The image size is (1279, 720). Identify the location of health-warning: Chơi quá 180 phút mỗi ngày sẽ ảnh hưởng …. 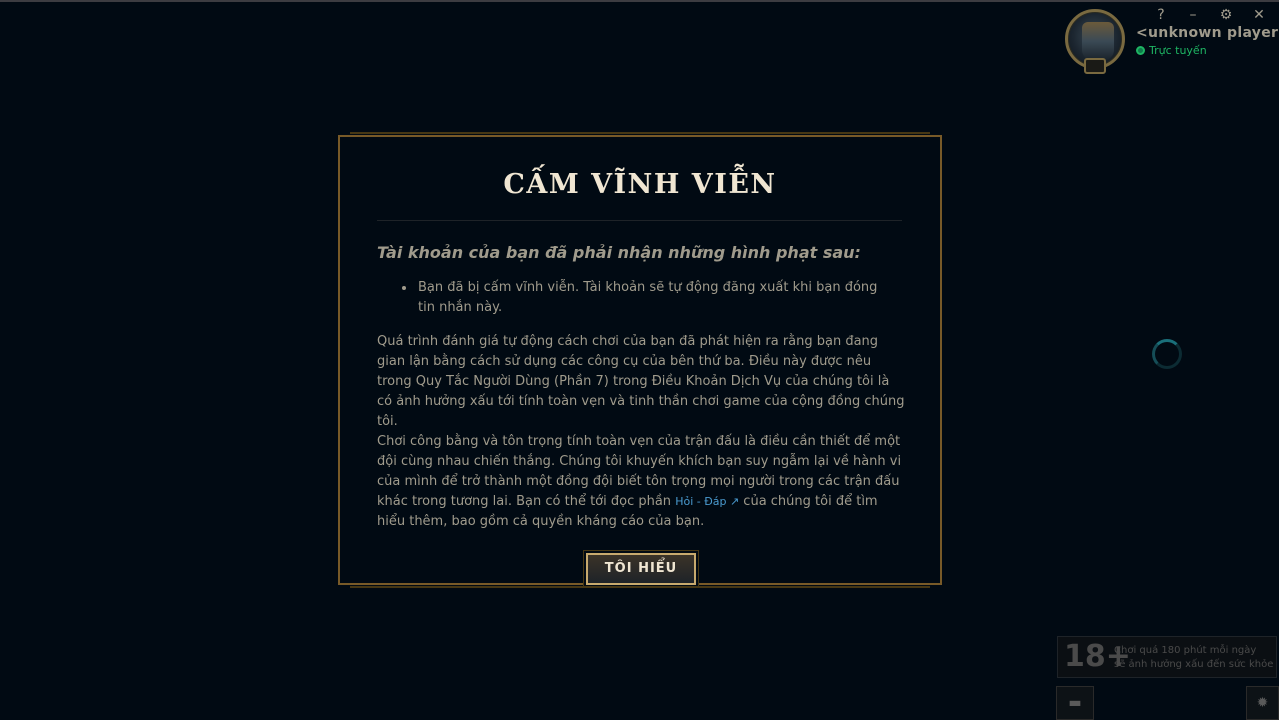
(1196, 658).